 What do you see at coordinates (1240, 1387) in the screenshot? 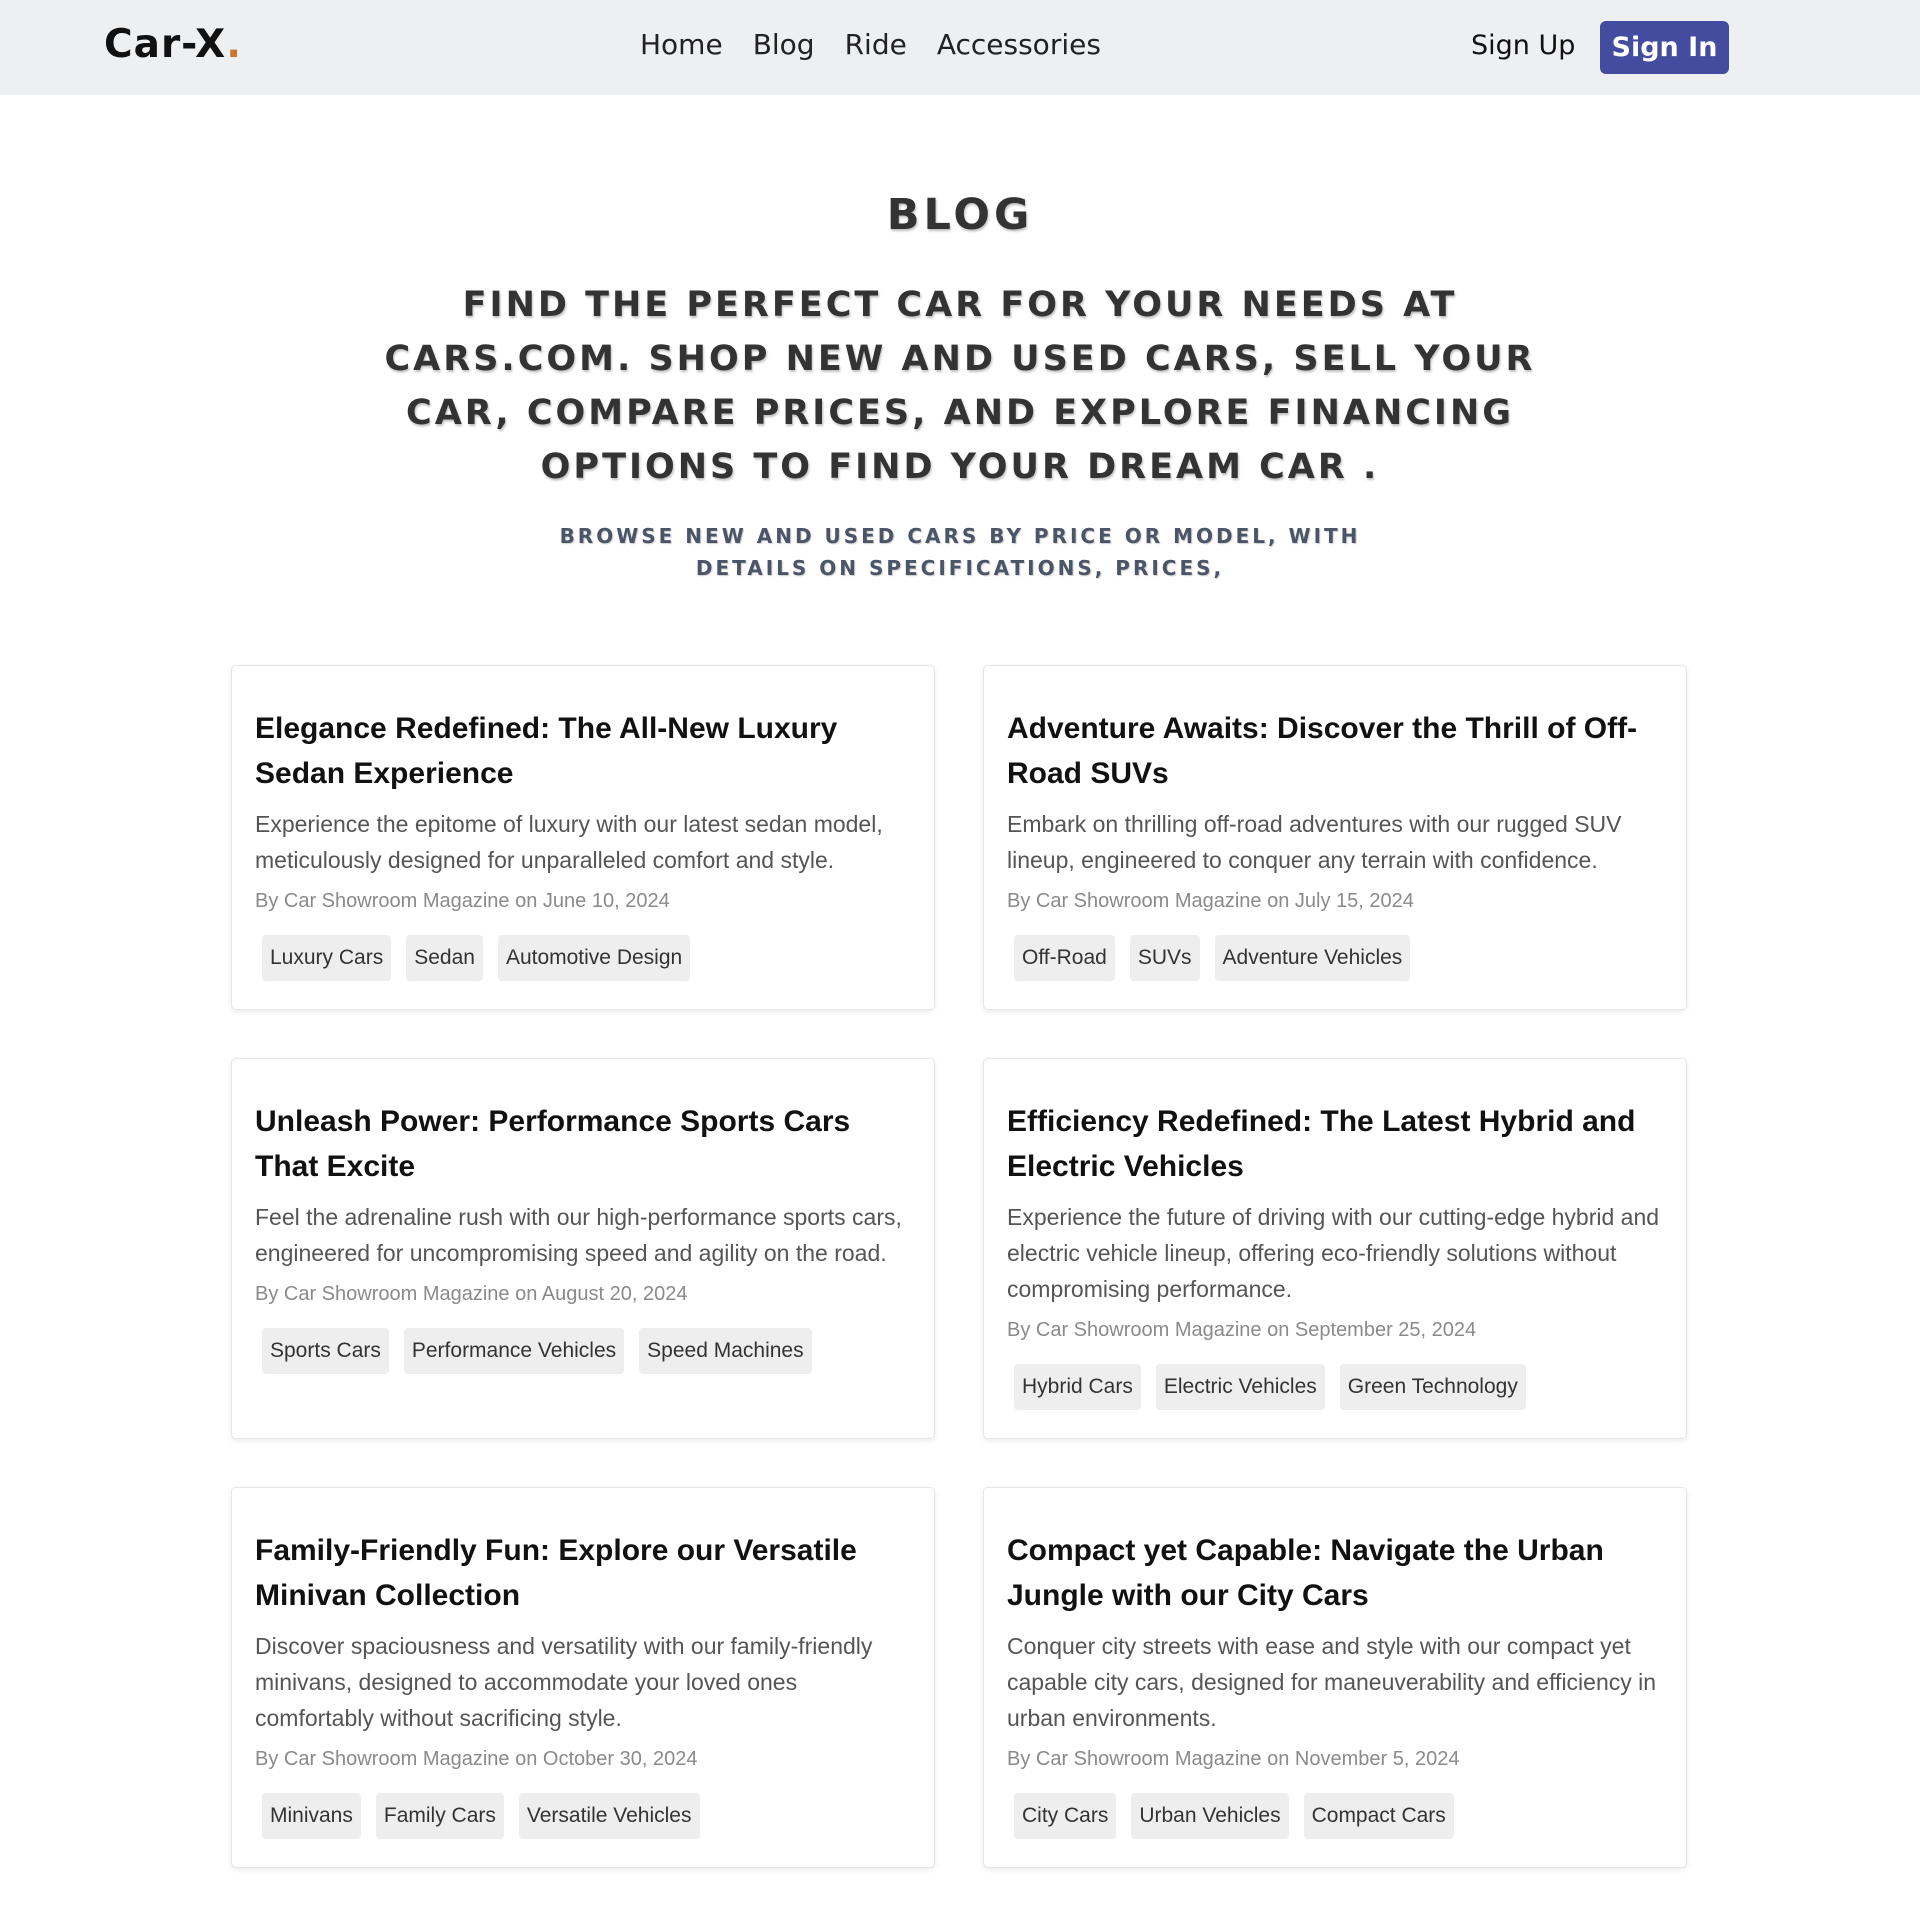
I see `tag: Electric Vehicles` at bounding box center [1240, 1387].